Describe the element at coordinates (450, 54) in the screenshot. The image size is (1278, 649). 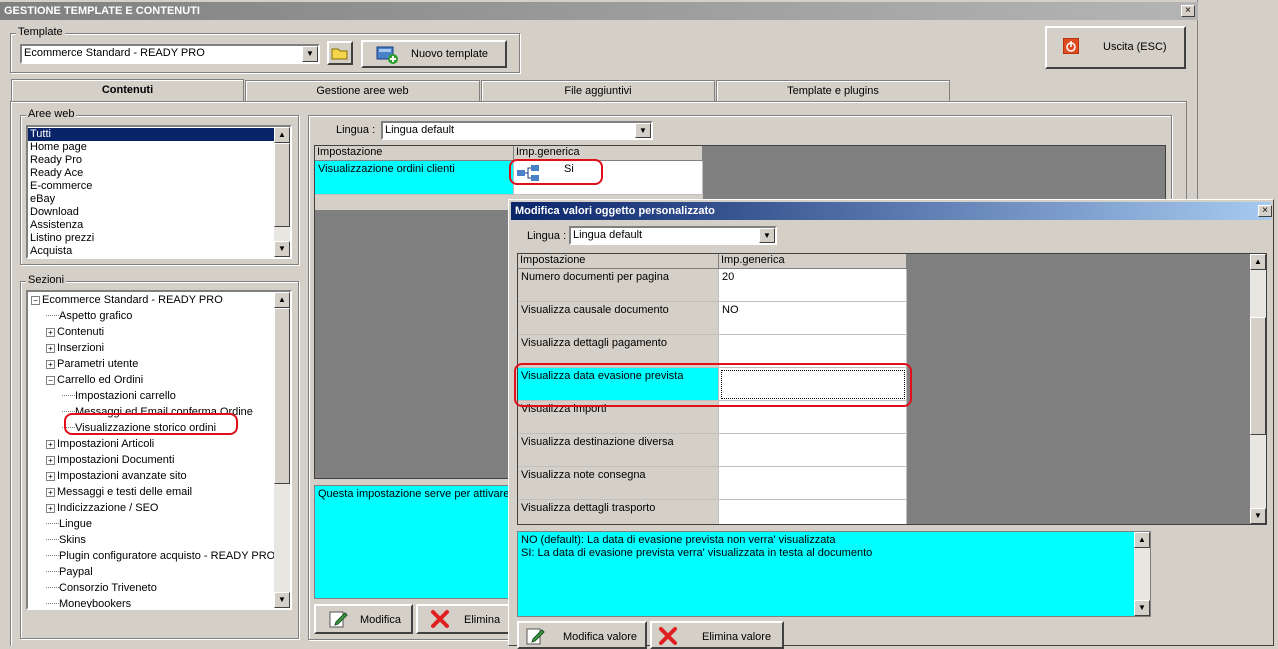
I see `new-template-label: Nuovo template` at that location.